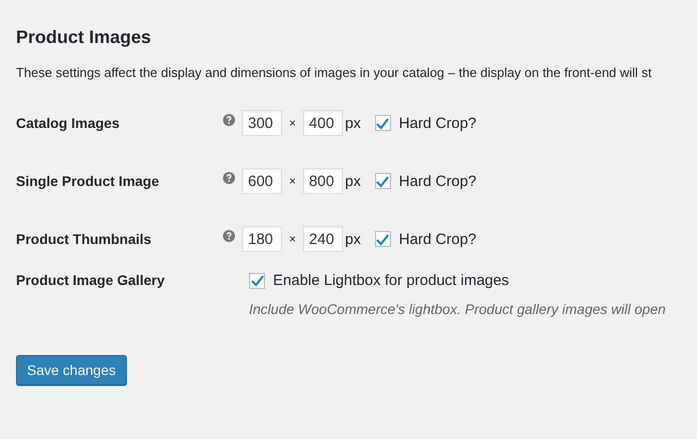 The image size is (697, 439). I want to click on width-field: 600, so click(262, 181).